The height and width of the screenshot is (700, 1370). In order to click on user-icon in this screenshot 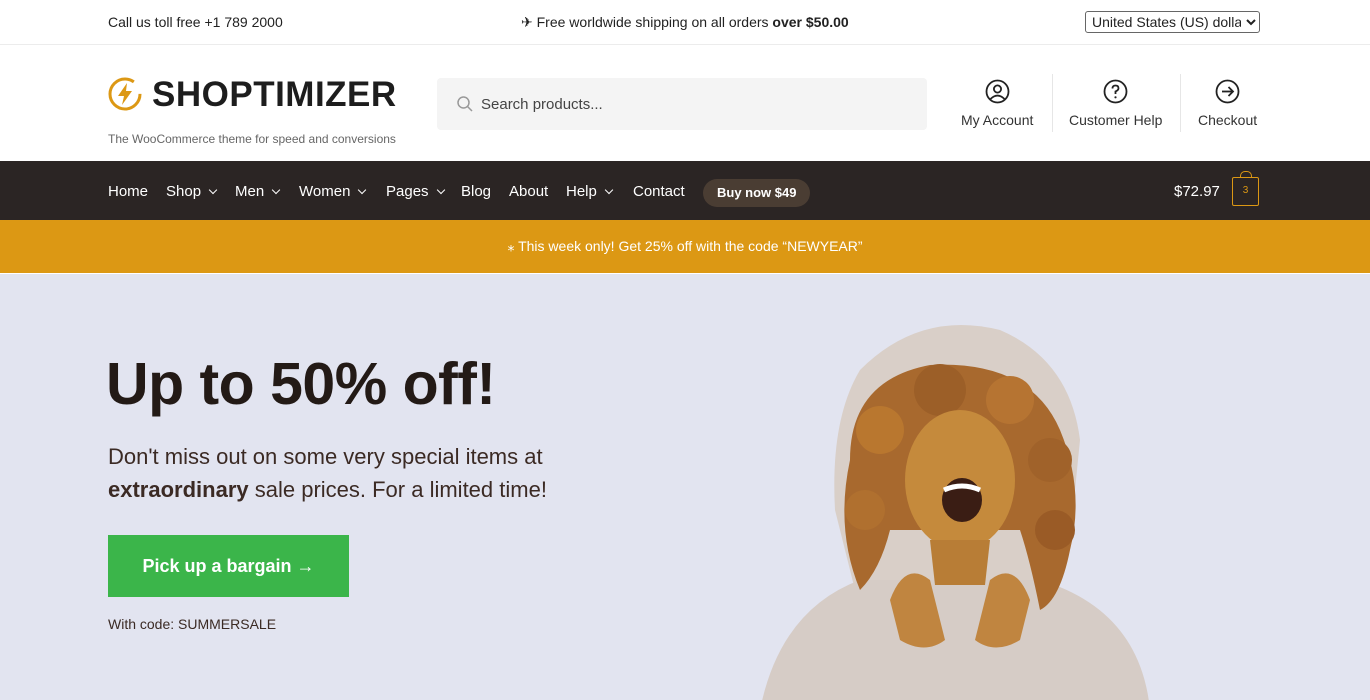, I will do `click(997, 91)`.